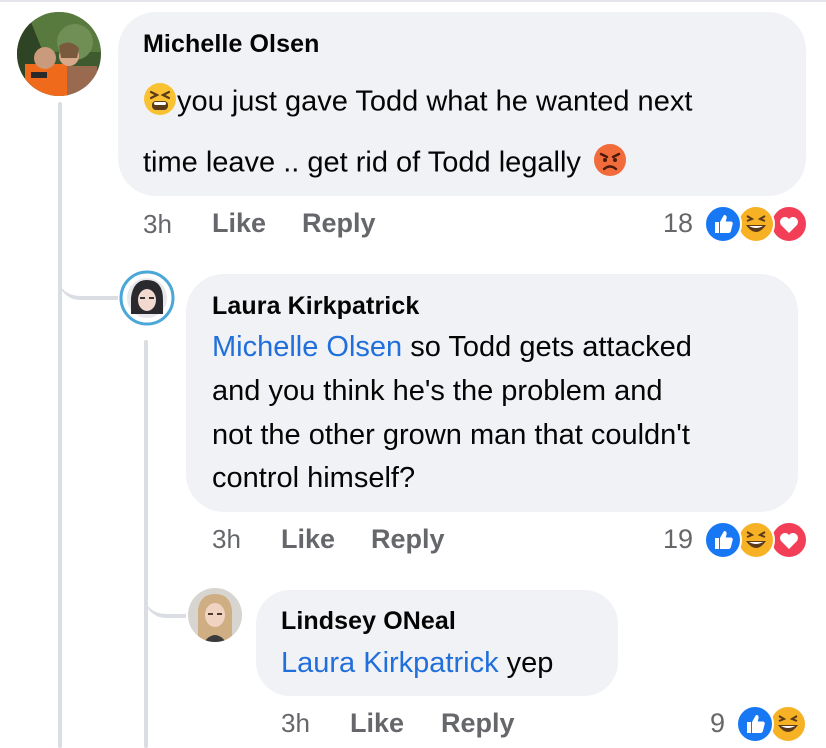  Describe the element at coordinates (437, 643) in the screenshot. I see `comment-bubble` at that location.